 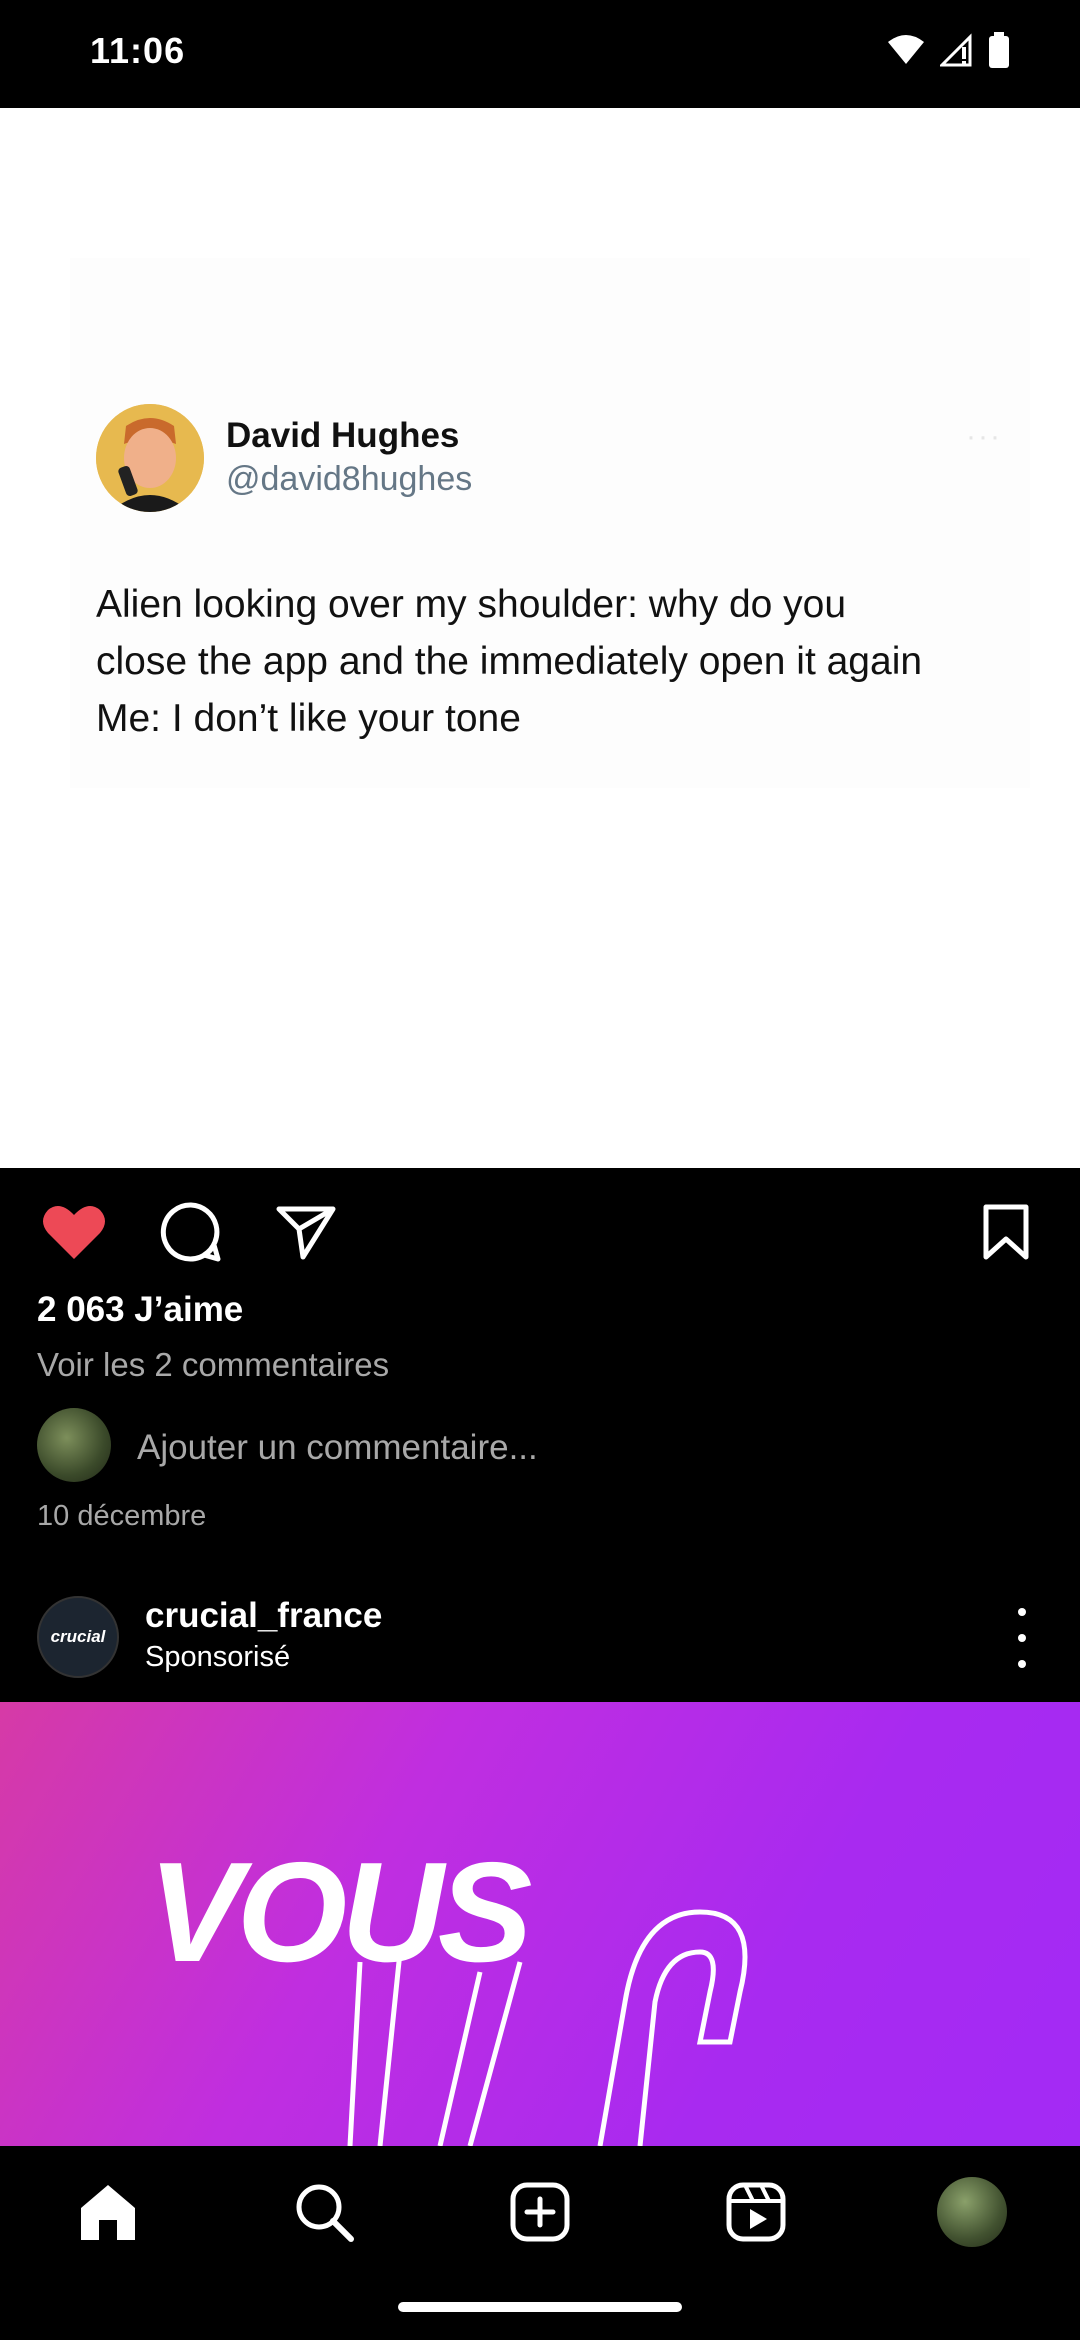 What do you see at coordinates (349, 479) in the screenshot?
I see `tweet-author-handle: @david8hughes` at bounding box center [349, 479].